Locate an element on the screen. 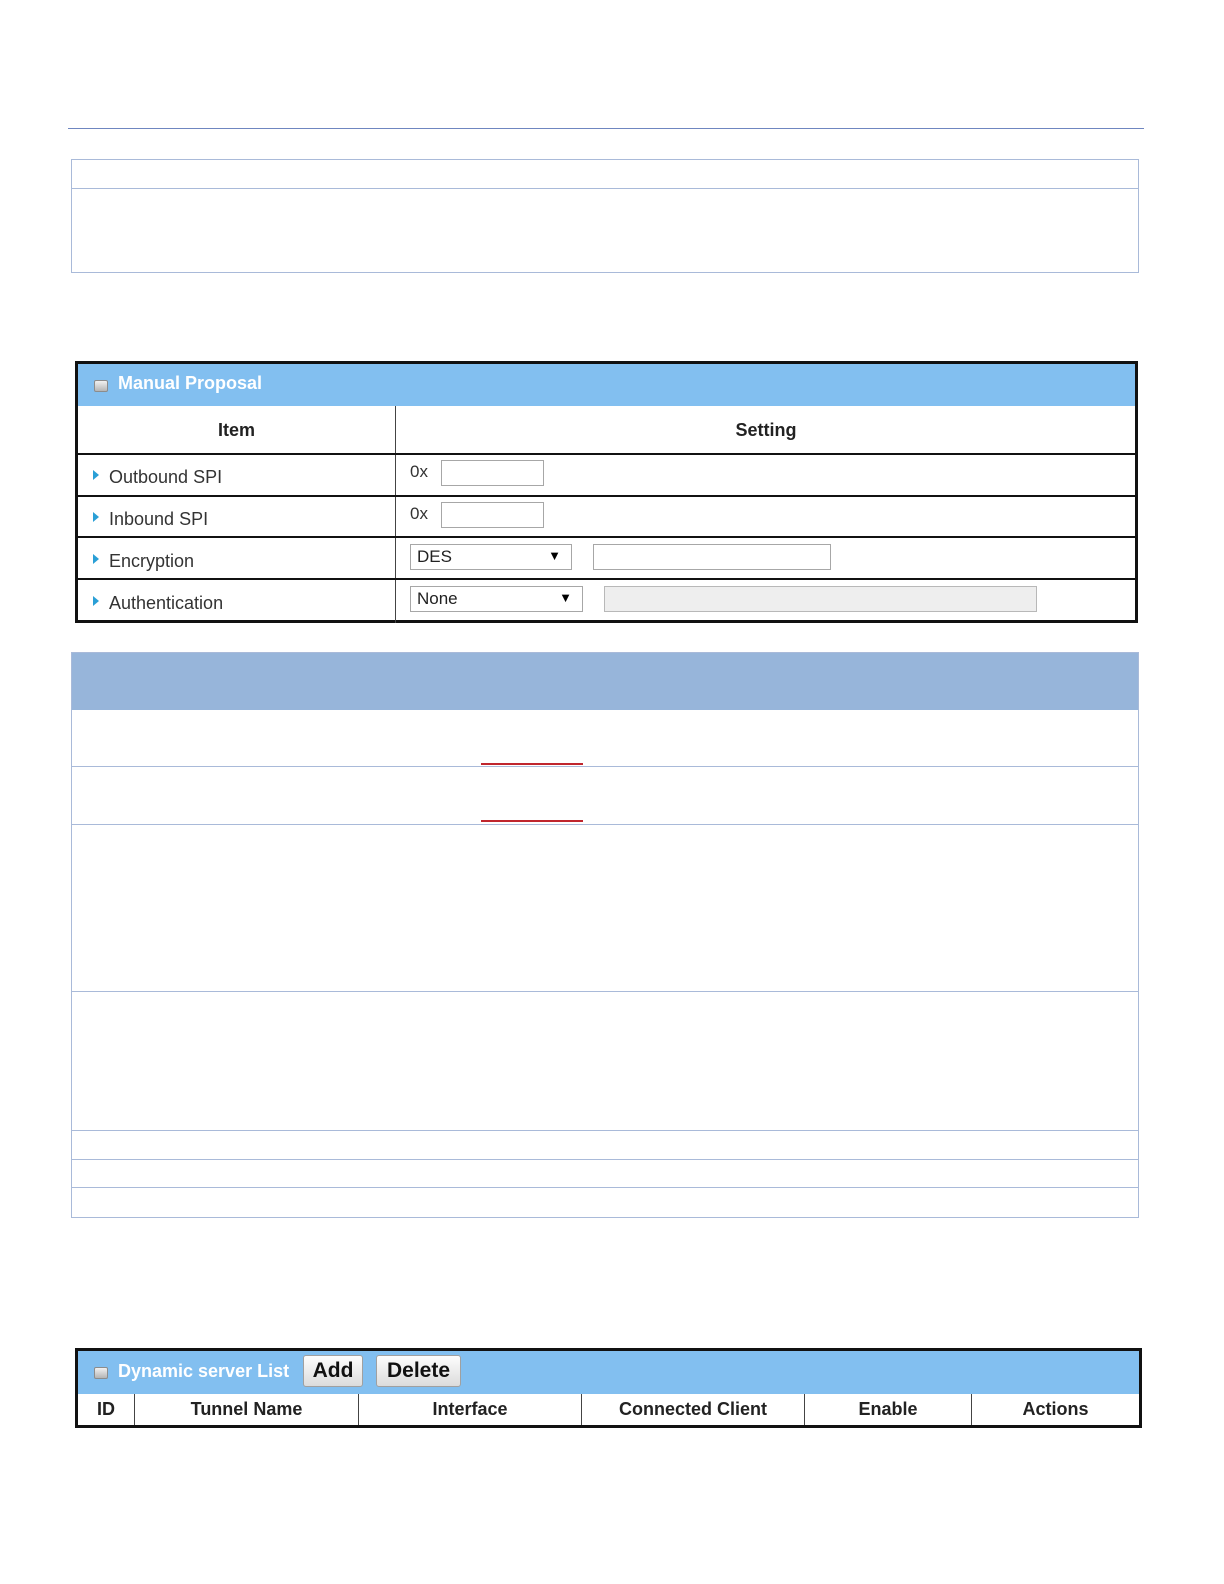 The width and height of the screenshot is (1224, 1584). panel-header: Manual Proposal is located at coordinates (606, 385).